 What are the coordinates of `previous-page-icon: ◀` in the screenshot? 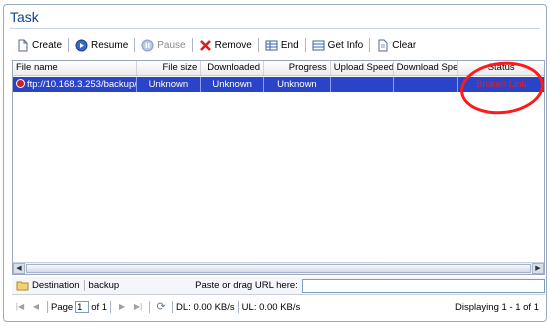 It's located at (36, 307).